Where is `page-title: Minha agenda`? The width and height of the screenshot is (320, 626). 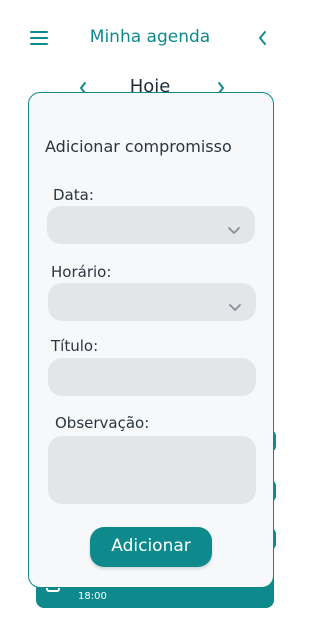
page-title: Minha agenda is located at coordinates (150, 37).